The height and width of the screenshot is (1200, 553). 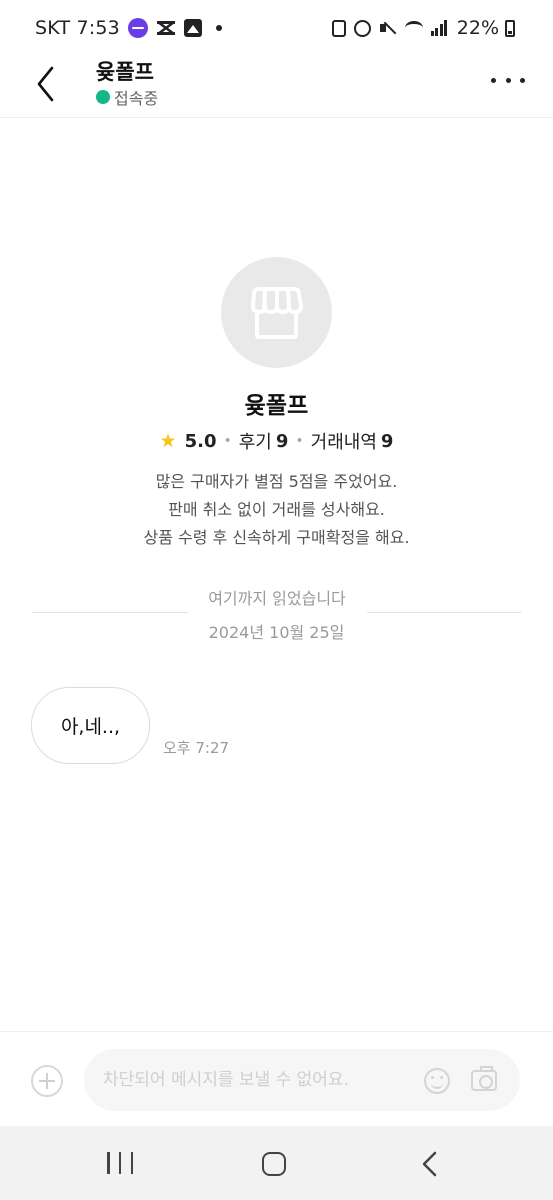 I want to click on system-back-button, so click(x=430, y=1164).